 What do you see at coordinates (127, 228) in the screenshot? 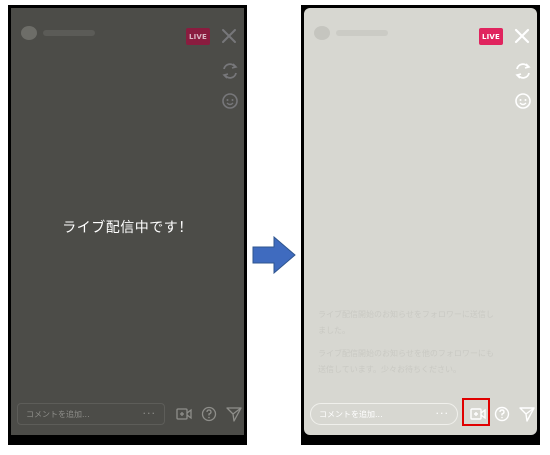
I see `live-status-message: ライブ配信中です！` at bounding box center [127, 228].